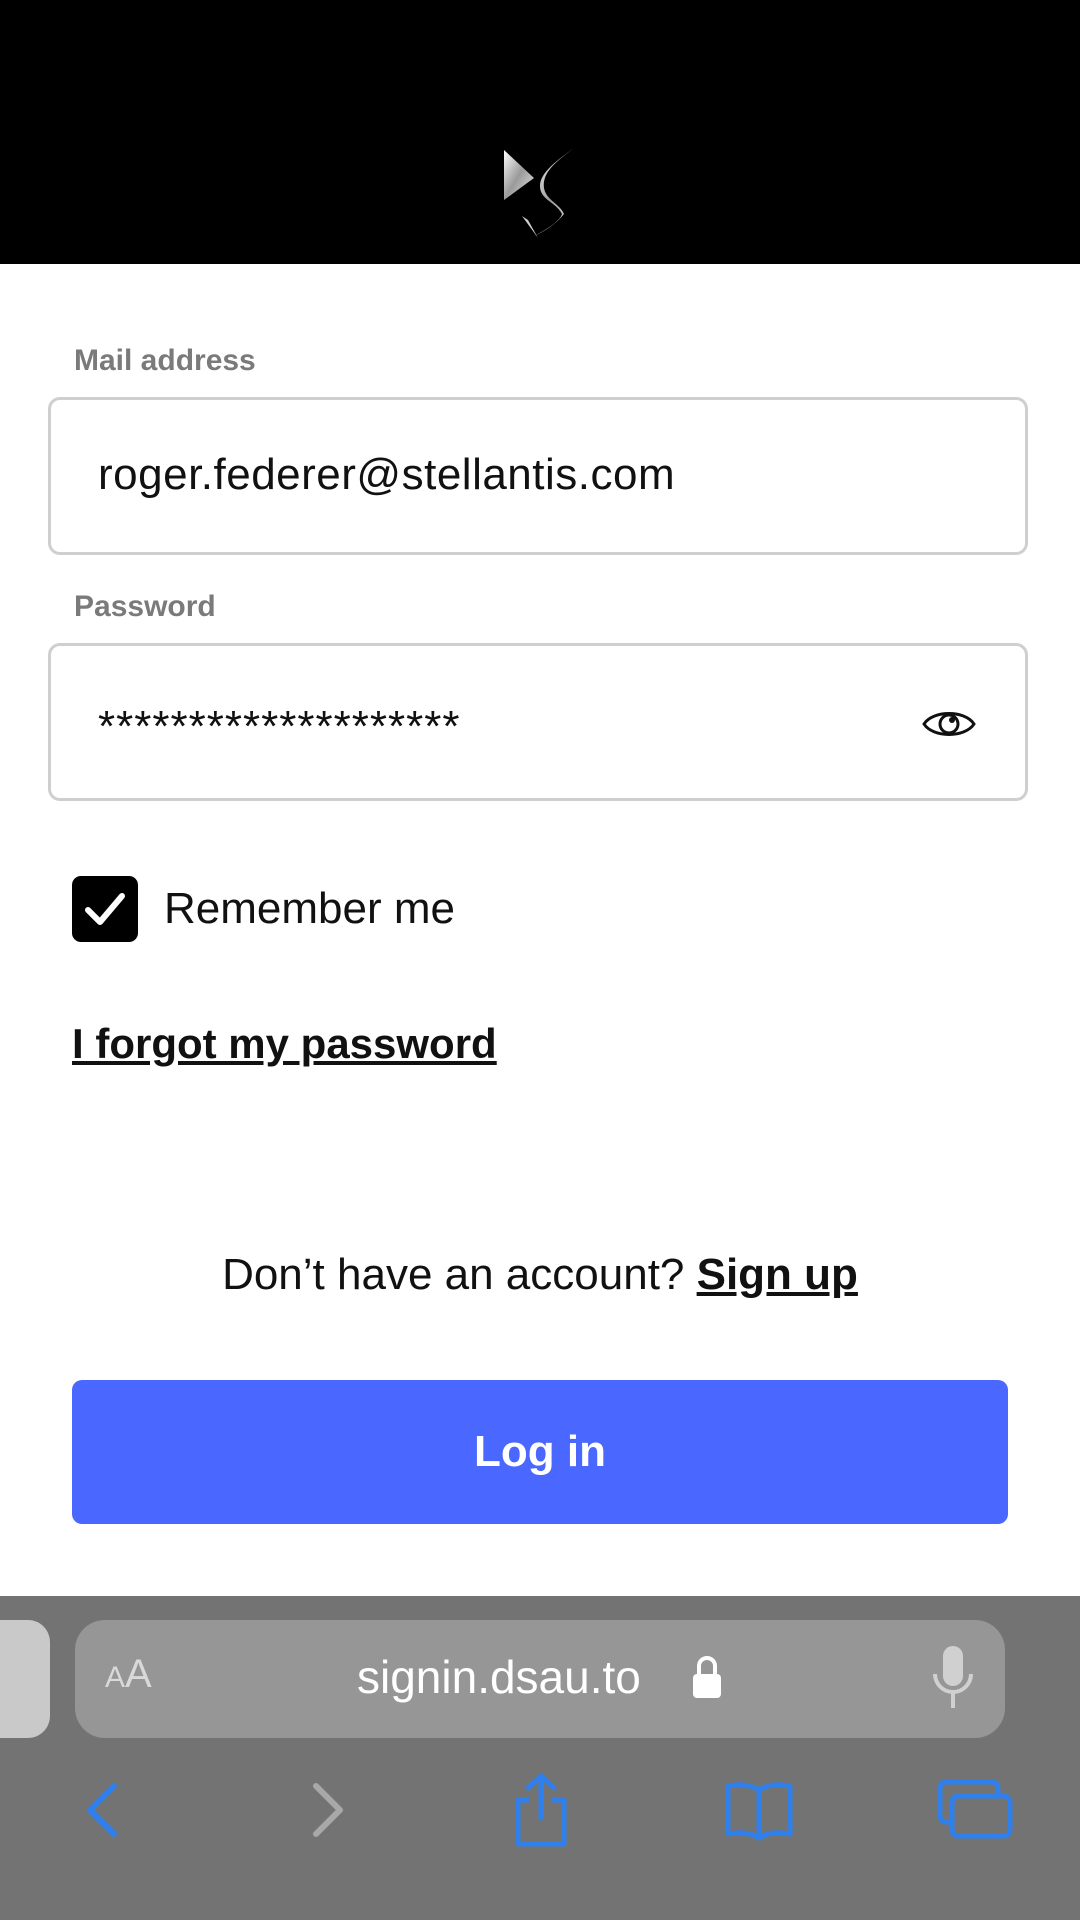  Describe the element at coordinates (540, 132) in the screenshot. I see `app-header` at that location.